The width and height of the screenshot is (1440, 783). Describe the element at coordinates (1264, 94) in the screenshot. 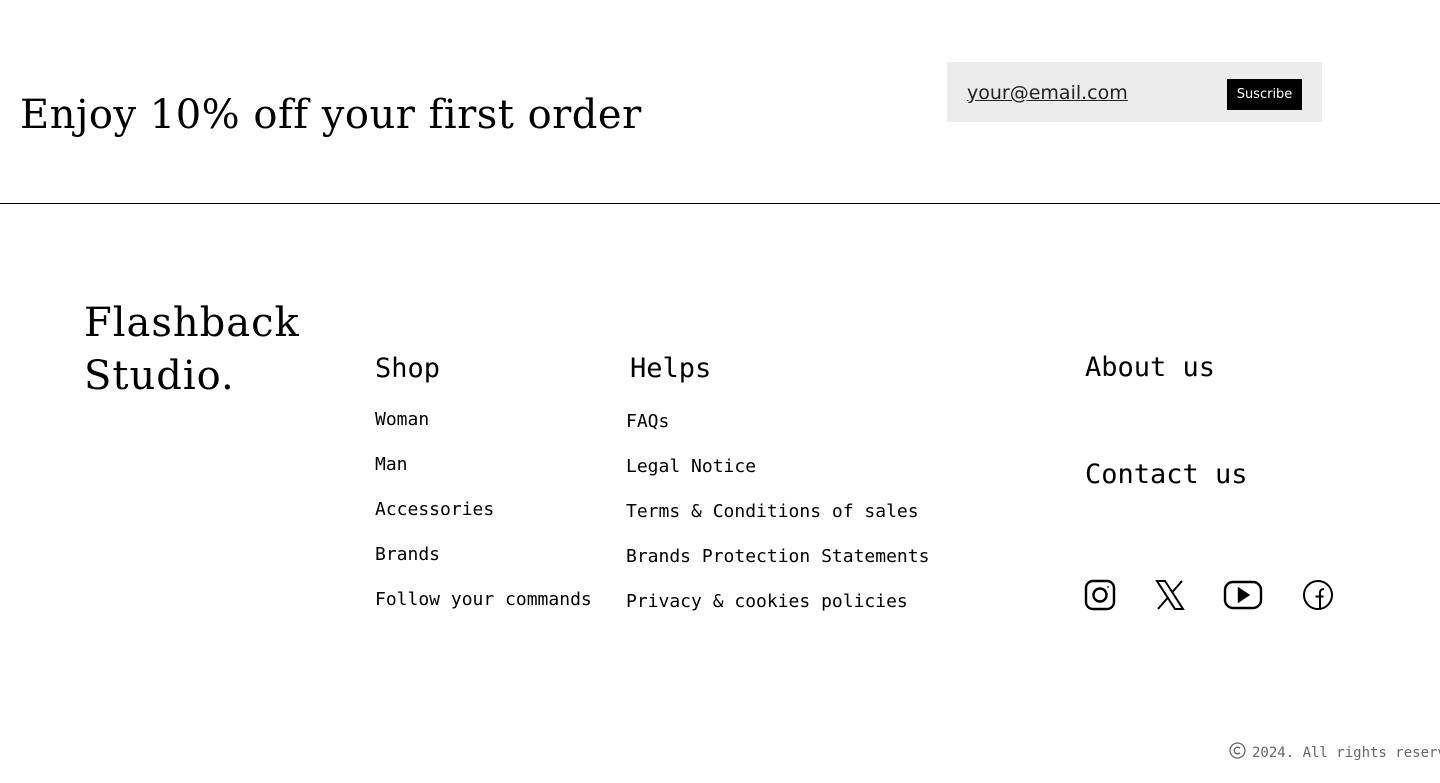

I see `subscribe-button: Suscribe` at that location.